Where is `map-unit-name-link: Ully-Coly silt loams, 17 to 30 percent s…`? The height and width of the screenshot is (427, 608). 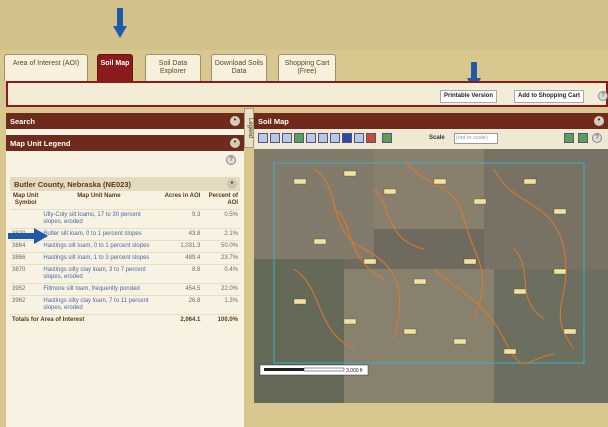 map-unit-name-link: Ully-Coly silt loams, 17 to 30 percent s… is located at coordinates (99, 219).